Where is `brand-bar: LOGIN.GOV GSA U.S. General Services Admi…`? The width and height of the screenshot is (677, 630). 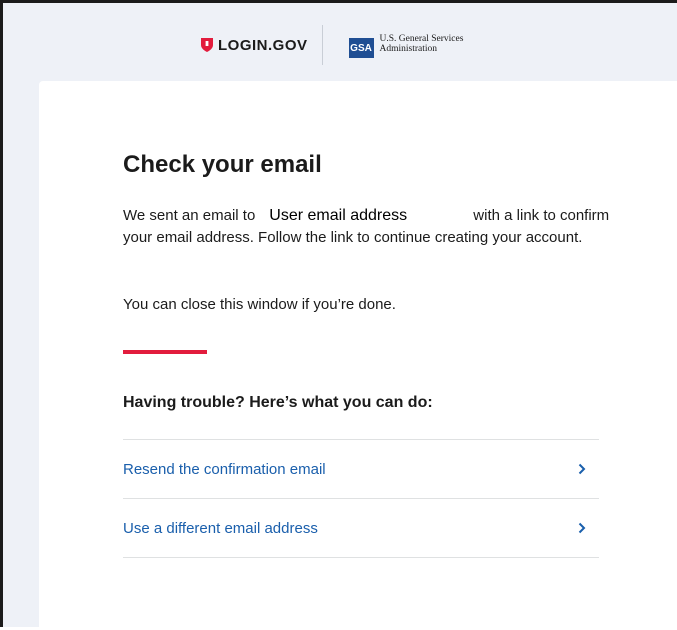 brand-bar: LOGIN.GOV GSA U.S. General Services Admi… is located at coordinates (332, 45).